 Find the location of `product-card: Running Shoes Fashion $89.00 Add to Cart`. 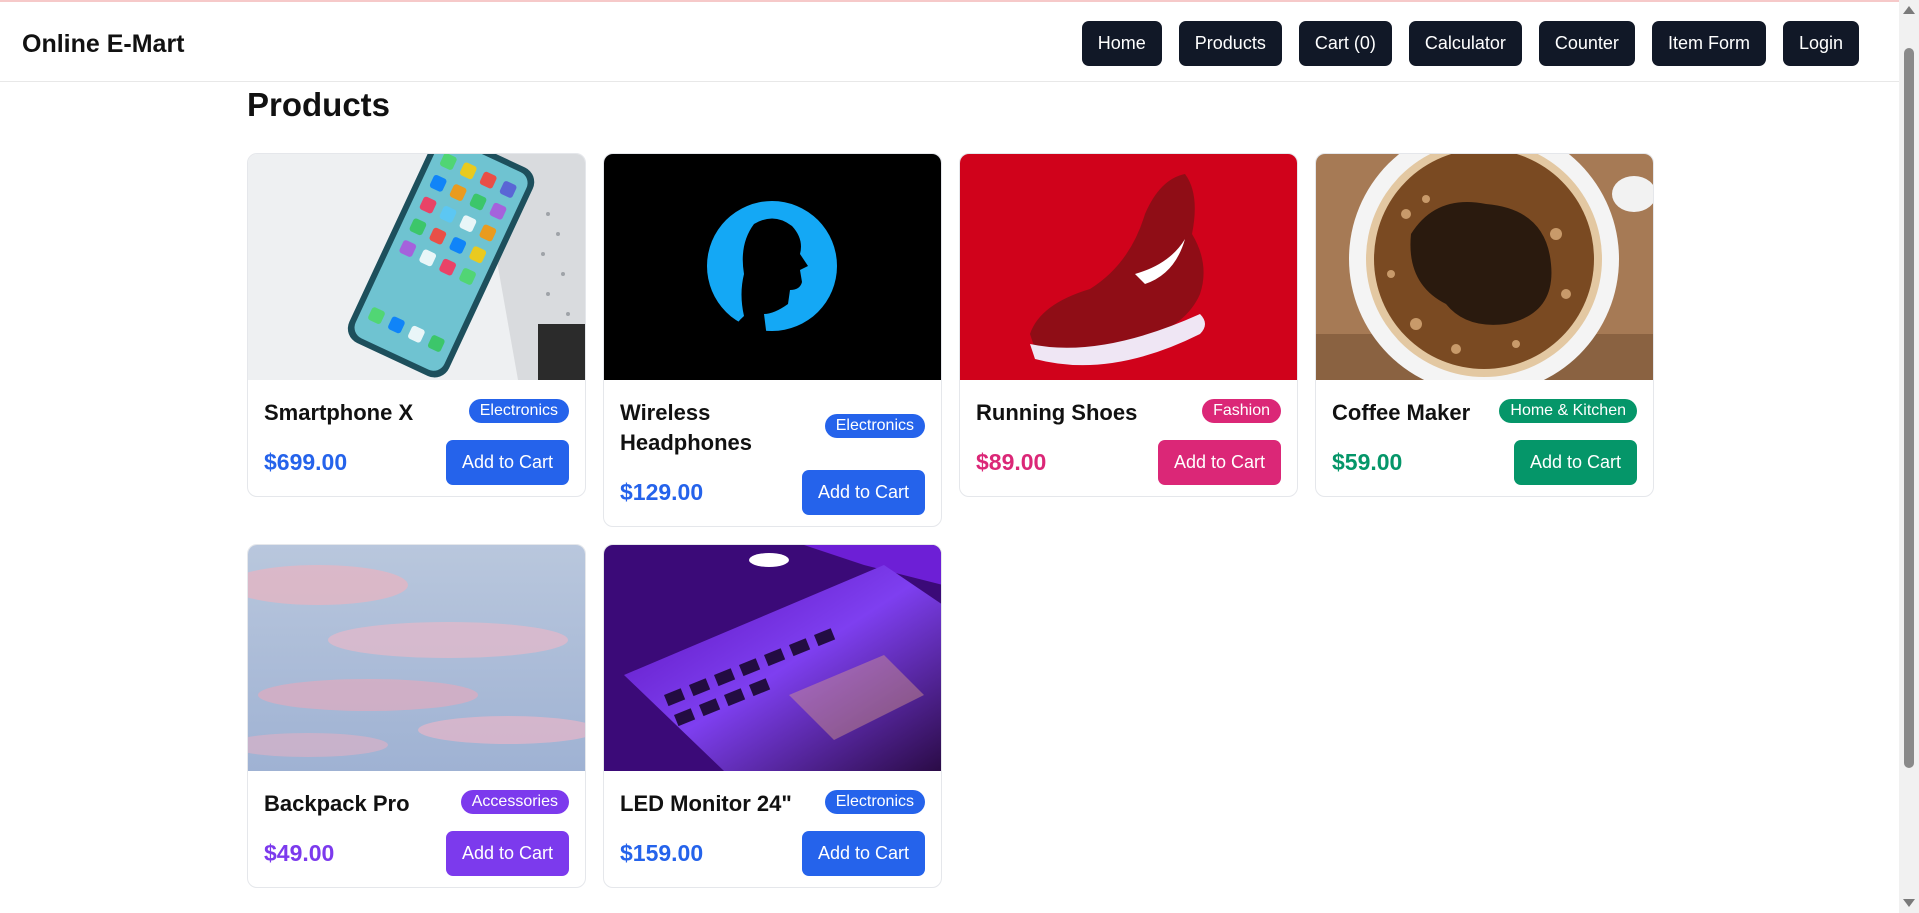

product-card: Running Shoes Fashion $89.00 Add to Cart is located at coordinates (1128, 325).